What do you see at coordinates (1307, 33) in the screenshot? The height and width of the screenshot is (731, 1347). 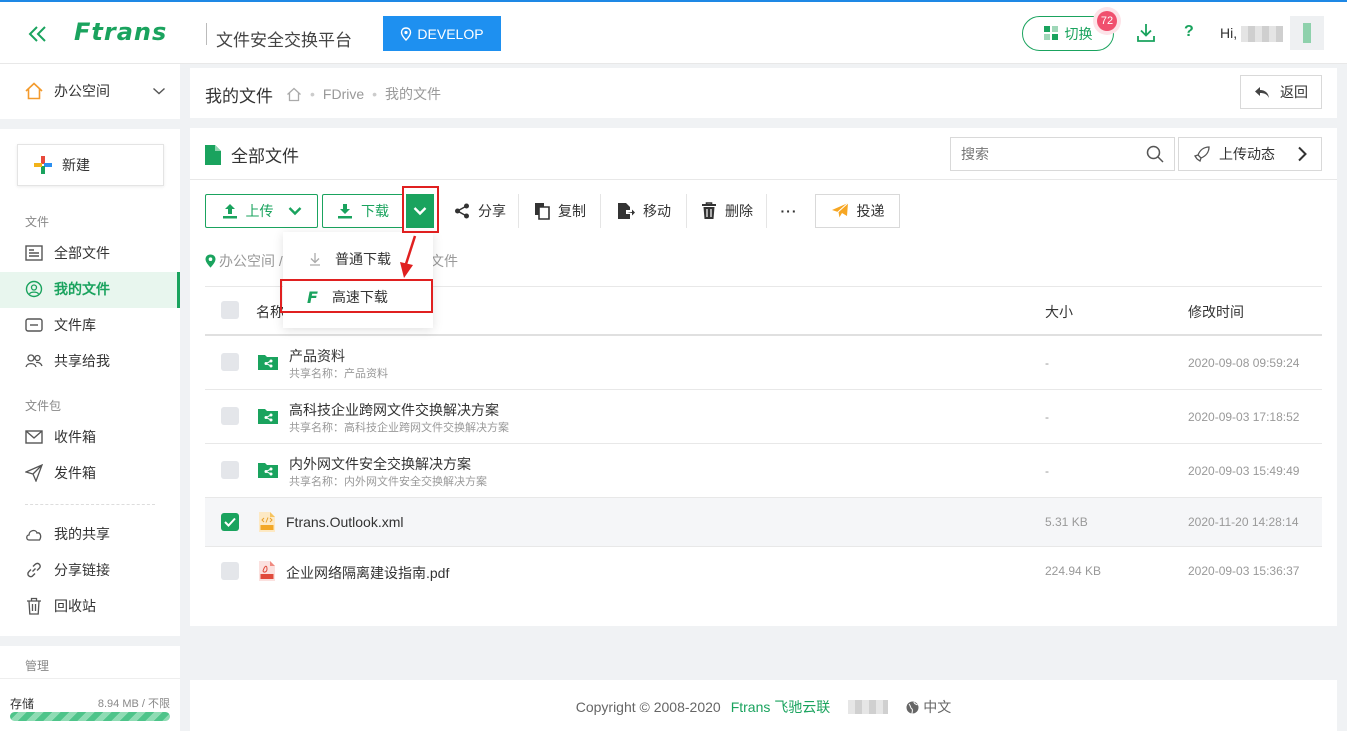 I see `avatar` at bounding box center [1307, 33].